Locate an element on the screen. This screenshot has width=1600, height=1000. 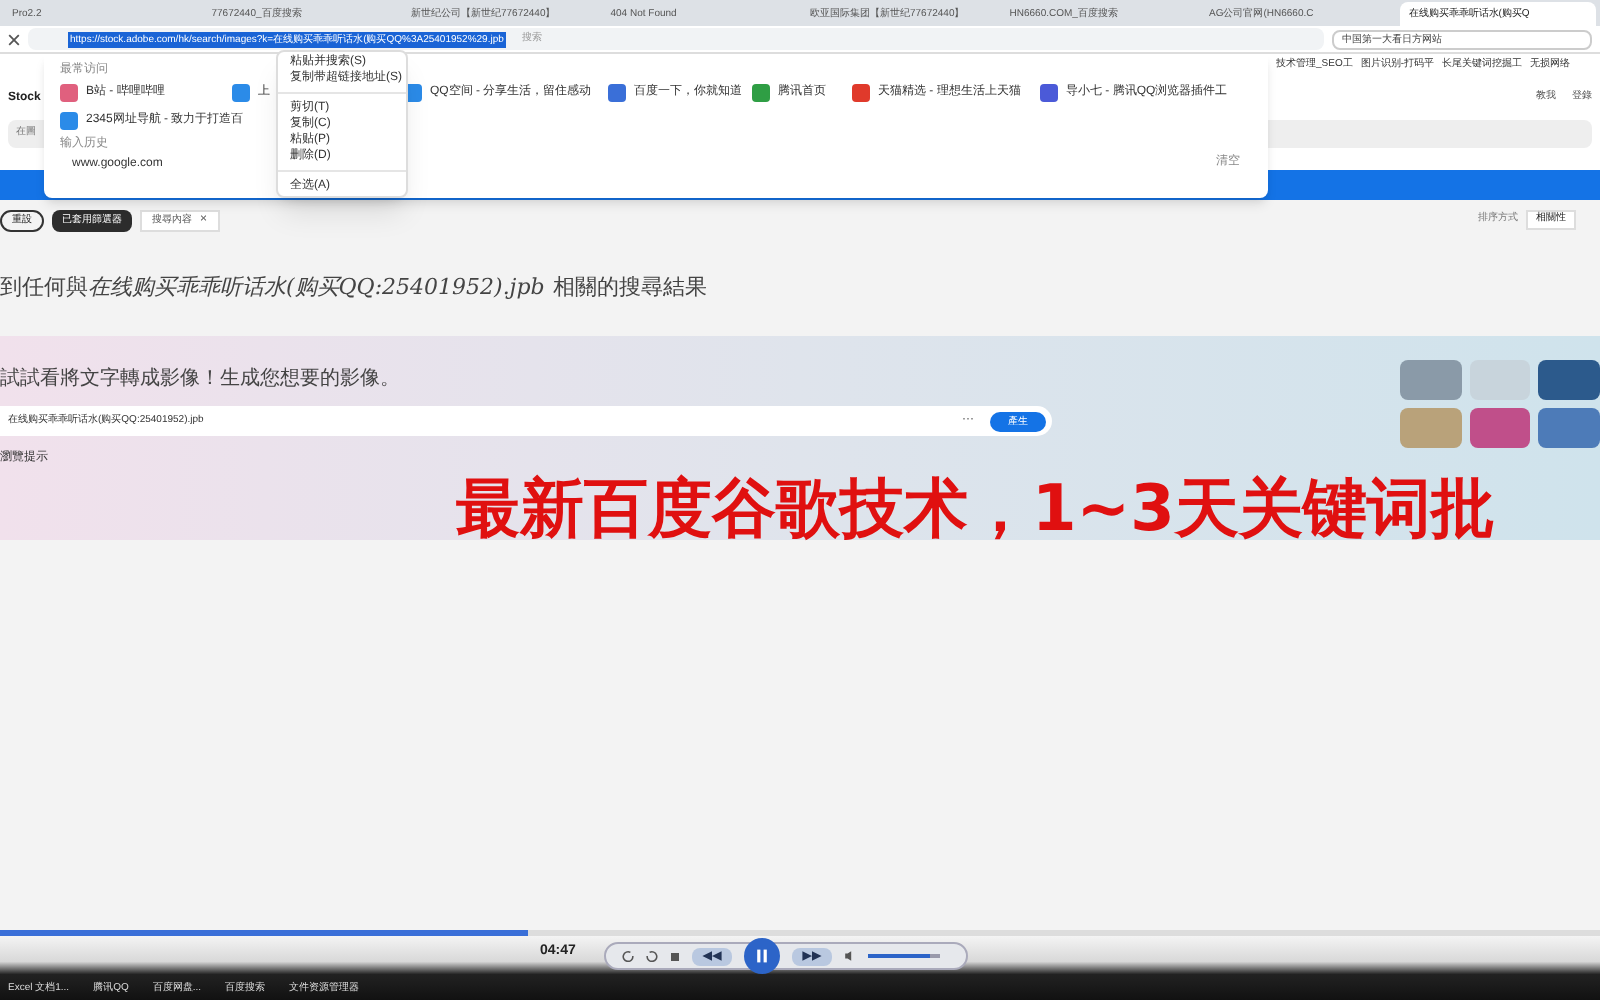
pause-button is located at coordinates (762, 956).